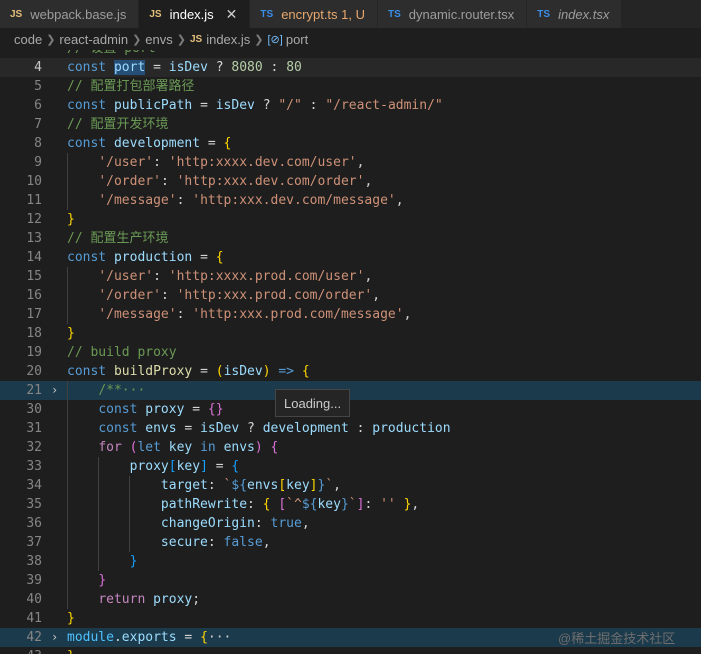 The width and height of the screenshot is (701, 654). I want to click on tab-encrypt-ts: TS encrypt.ts 1, U, so click(314, 14).